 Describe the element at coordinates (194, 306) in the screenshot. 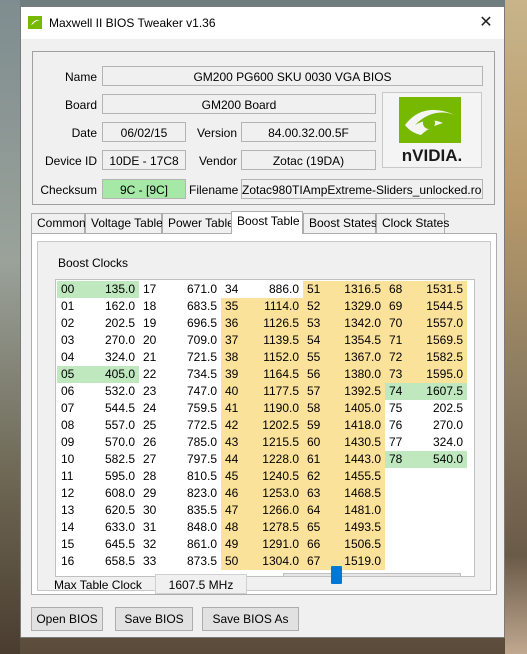

I see `boost-entry-clock: 683.5` at that location.